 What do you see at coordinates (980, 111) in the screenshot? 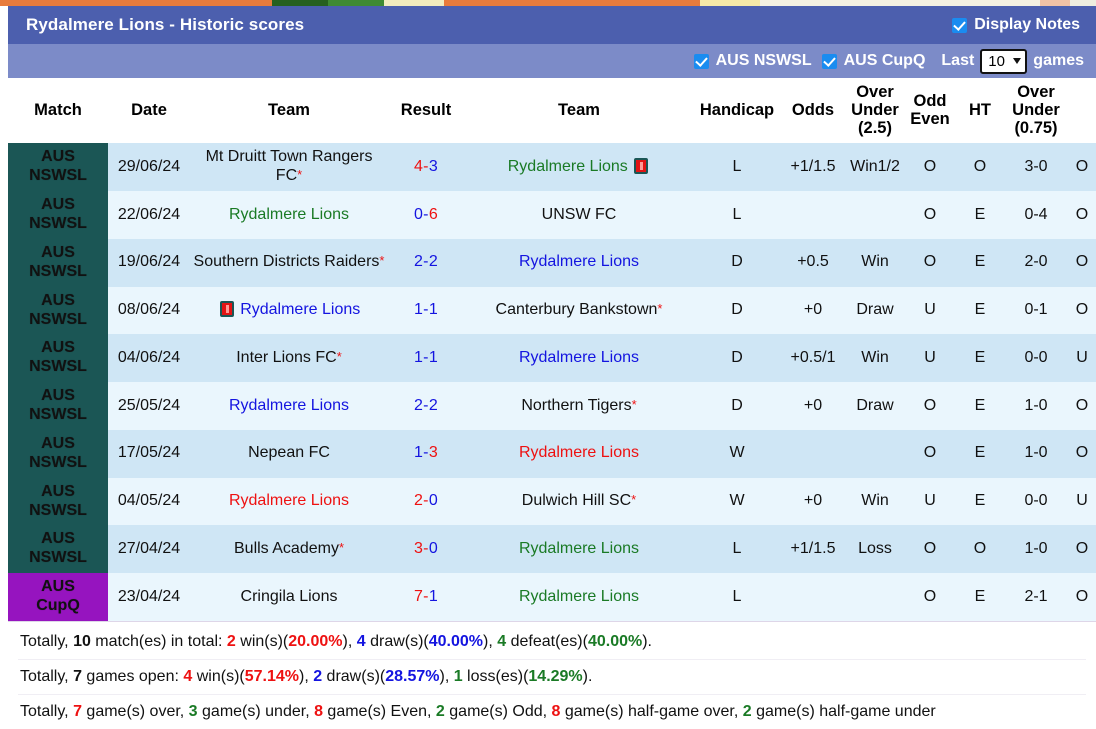
I see `col-header-ht: HT` at bounding box center [980, 111].